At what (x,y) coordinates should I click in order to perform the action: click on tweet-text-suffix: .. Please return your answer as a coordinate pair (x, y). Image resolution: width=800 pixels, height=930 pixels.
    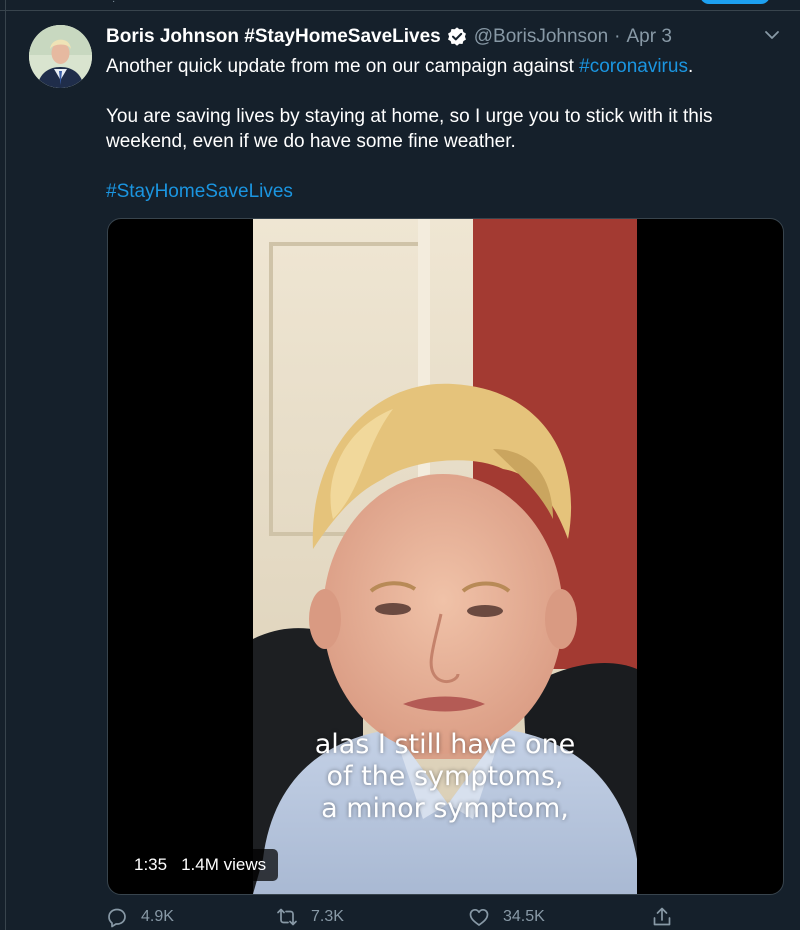
    Looking at the image, I should click on (690, 66).